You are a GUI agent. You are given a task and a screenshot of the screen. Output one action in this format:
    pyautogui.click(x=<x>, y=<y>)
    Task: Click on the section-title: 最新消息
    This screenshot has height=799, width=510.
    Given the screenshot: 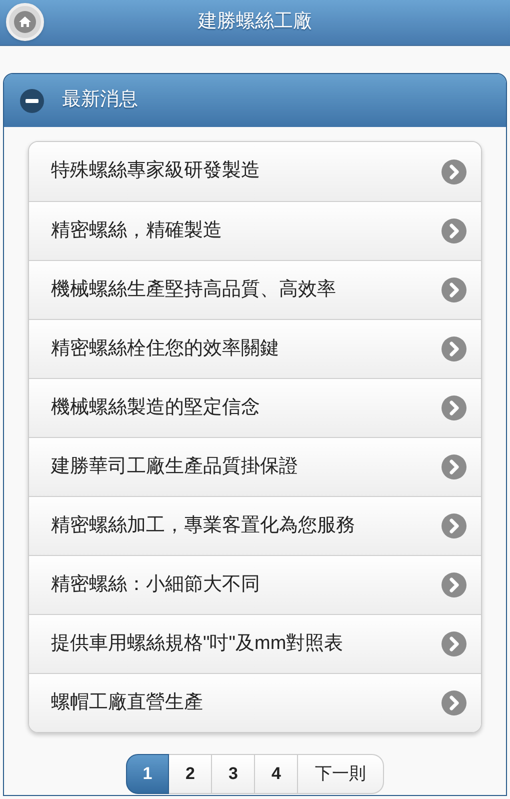 What is the action you would take?
    pyautogui.click(x=100, y=100)
    